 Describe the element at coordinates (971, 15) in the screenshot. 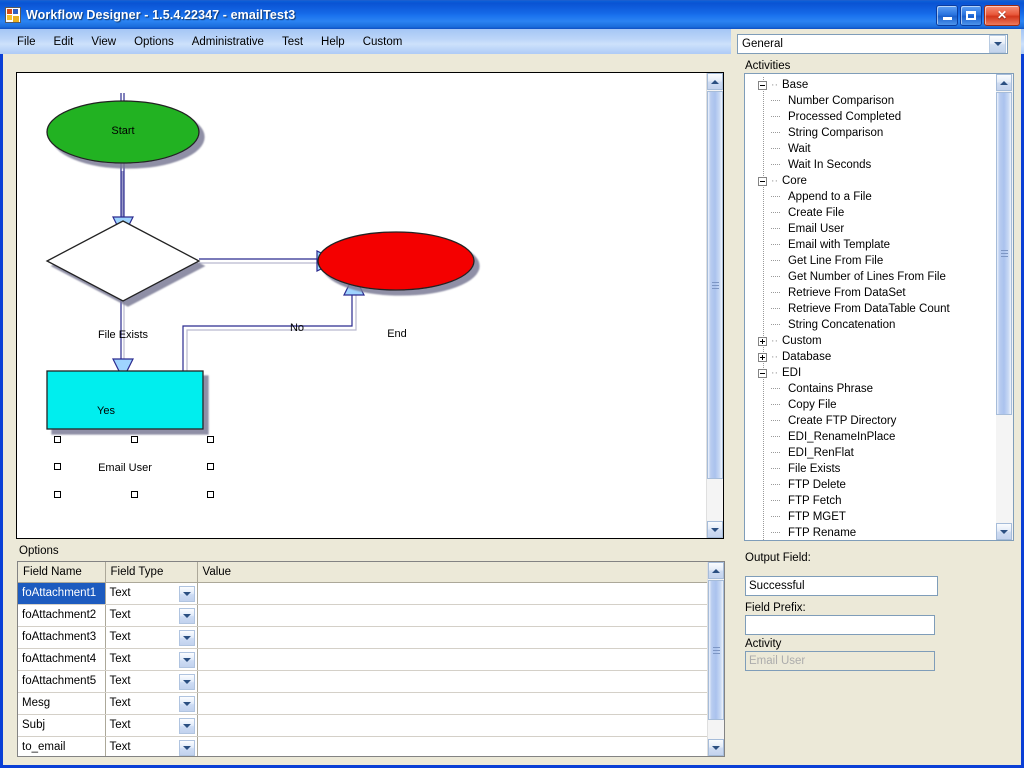

I see `maximize-button` at that location.